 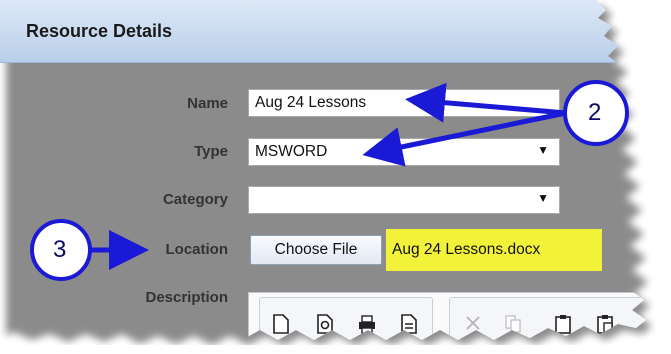 I want to click on choose-file-button: Choose File, so click(x=316, y=250).